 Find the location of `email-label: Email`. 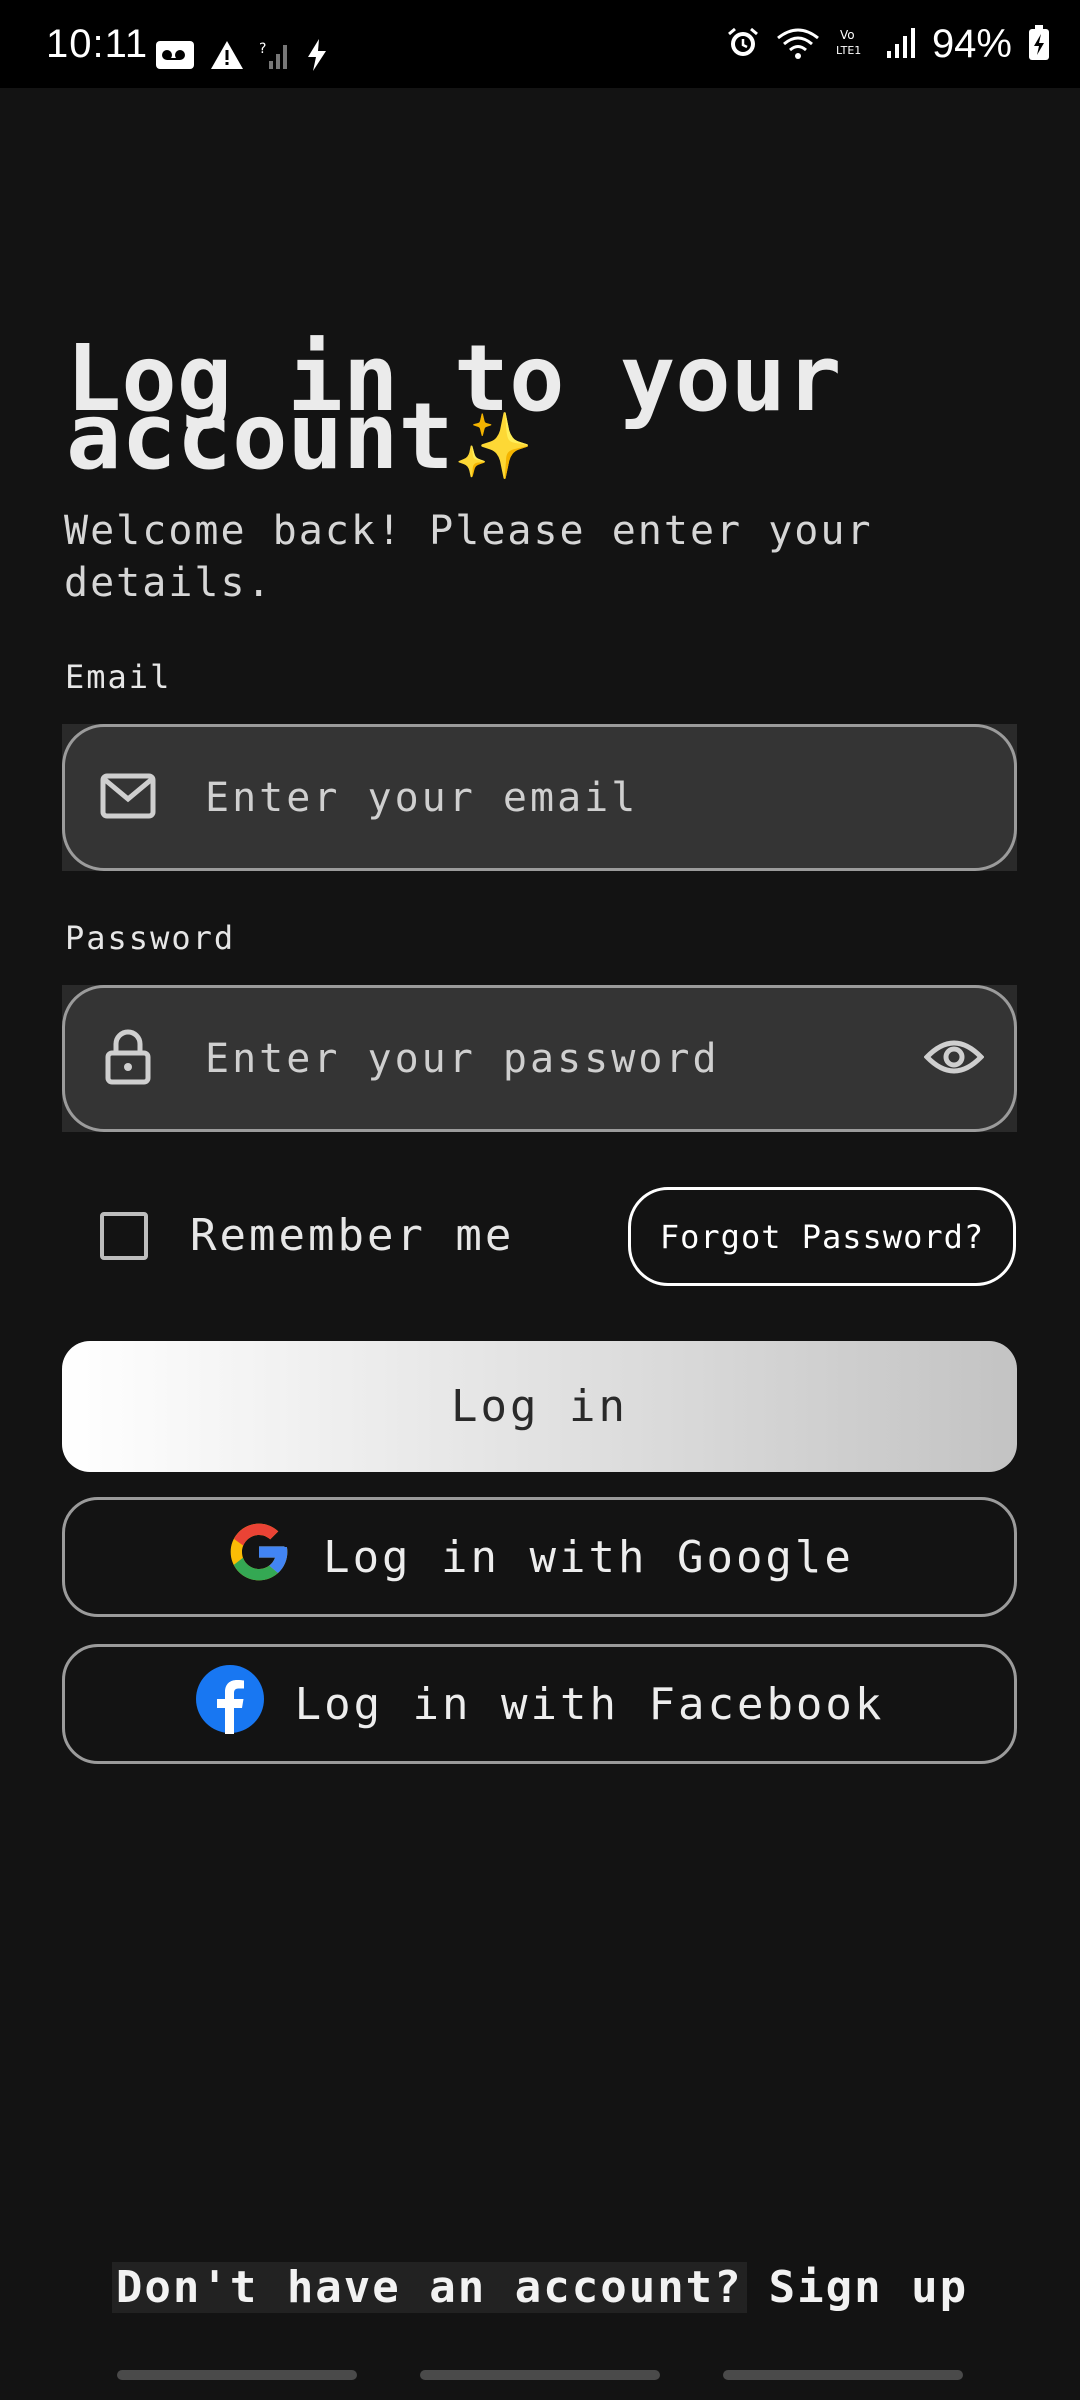

email-label: Email is located at coordinates (118, 677).